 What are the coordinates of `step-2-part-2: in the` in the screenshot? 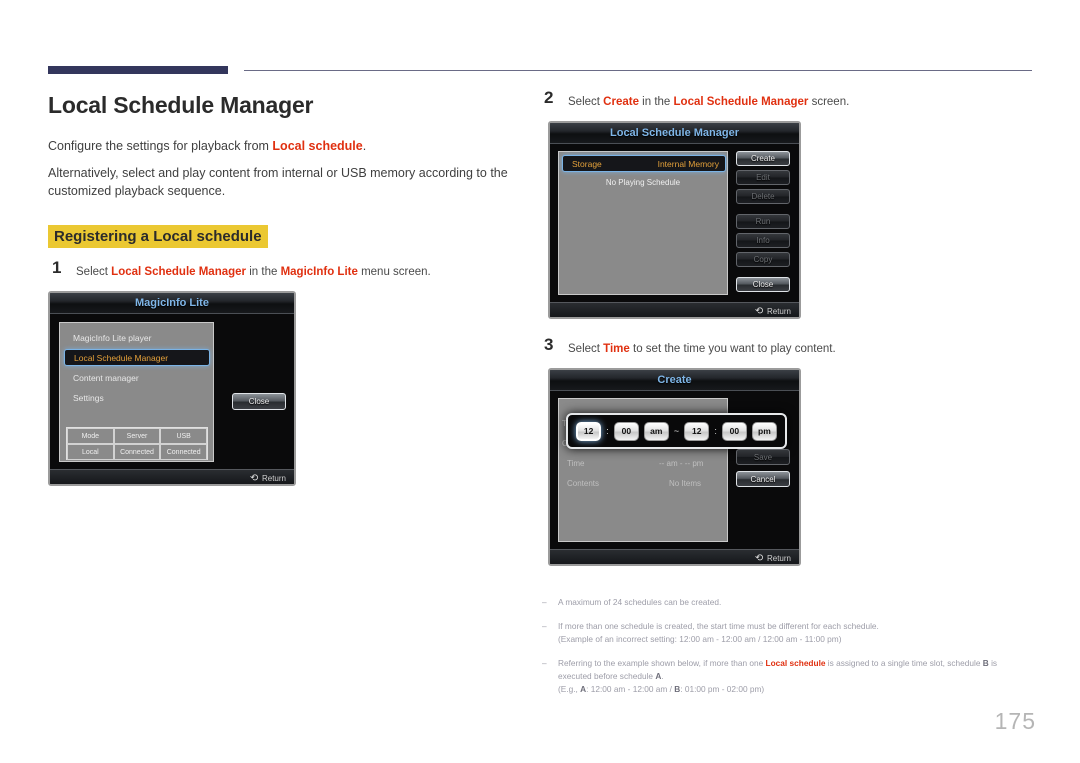 It's located at (656, 102).